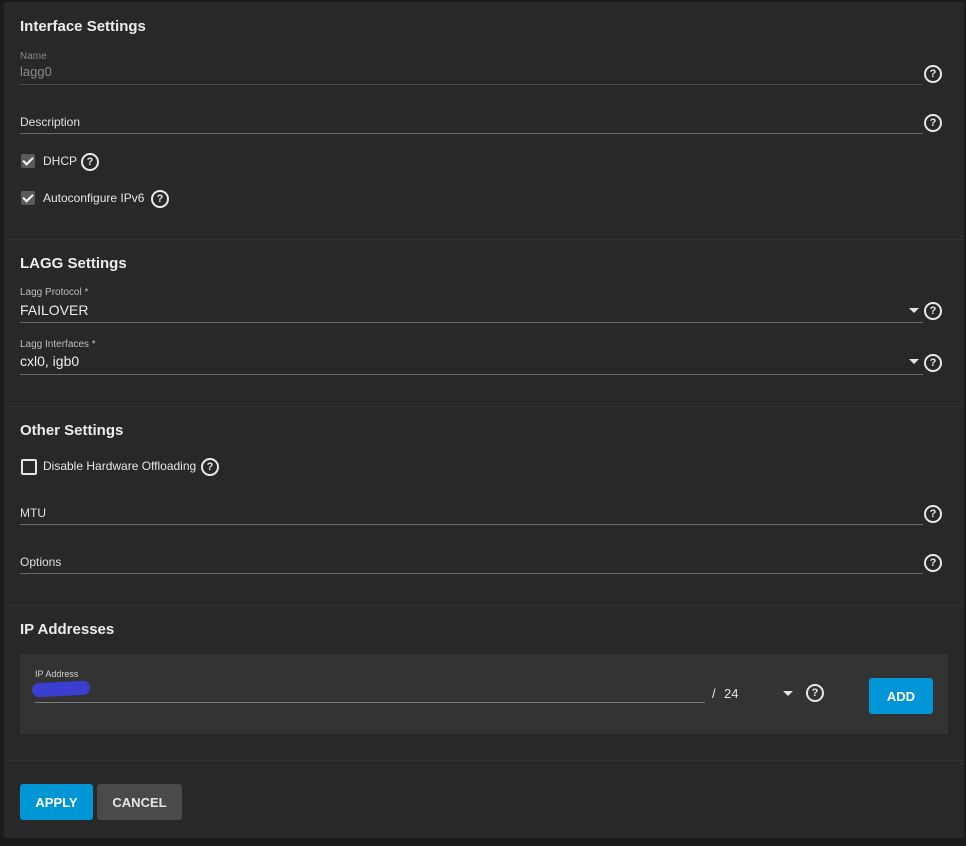  Describe the element at coordinates (40, 562) in the screenshot. I see `options-field: Options` at that location.